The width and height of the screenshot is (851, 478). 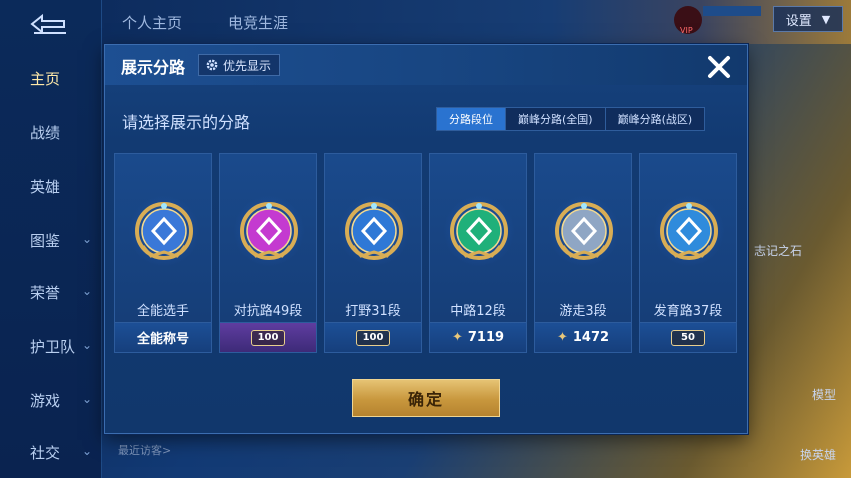 I want to click on lane-badge: 全能称号, so click(x=163, y=337).